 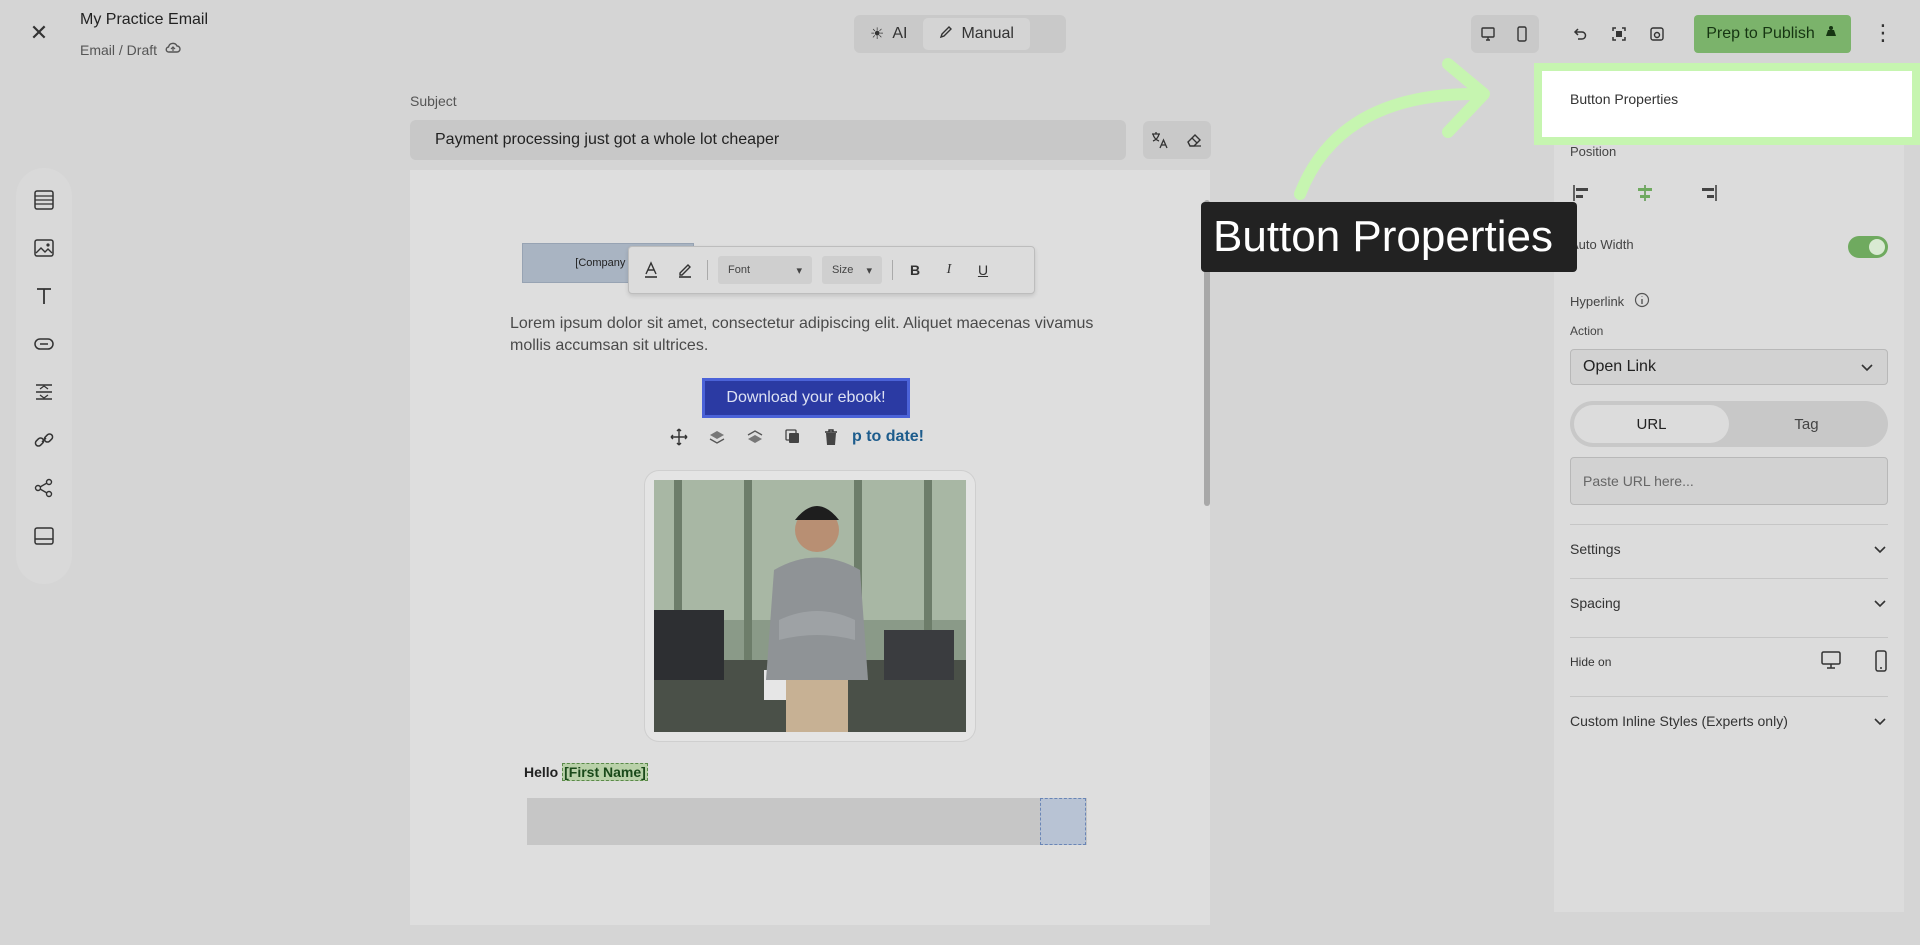 I want to click on text-color-icon, so click(x=651, y=270).